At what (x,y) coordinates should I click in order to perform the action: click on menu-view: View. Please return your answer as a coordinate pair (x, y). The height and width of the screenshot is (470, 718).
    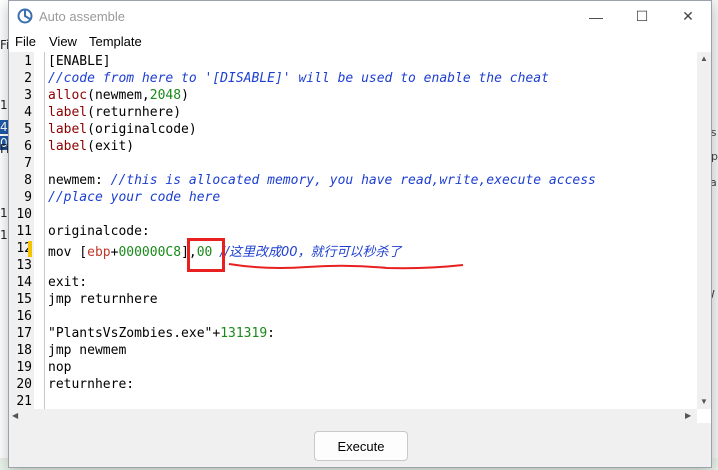
    Looking at the image, I should click on (63, 41).